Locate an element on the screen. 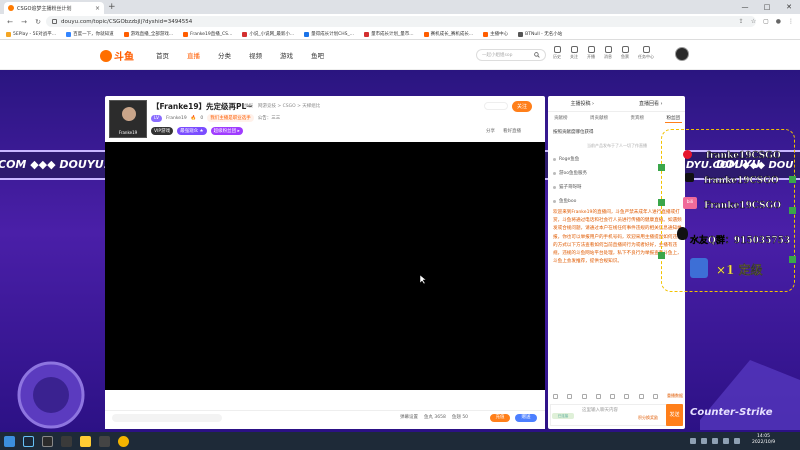 This screenshot has height=450, width=800. app-icon is located at coordinates (47, 441).